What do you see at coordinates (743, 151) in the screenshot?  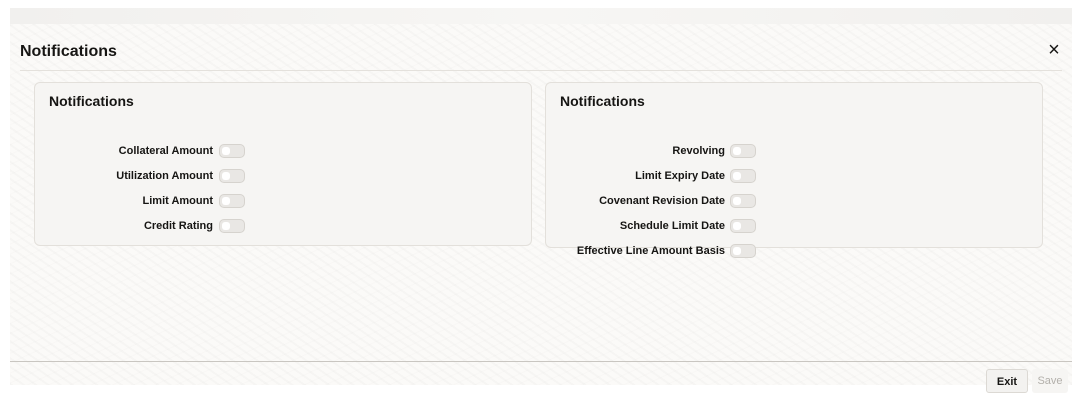 I see `revolving-toggle` at bounding box center [743, 151].